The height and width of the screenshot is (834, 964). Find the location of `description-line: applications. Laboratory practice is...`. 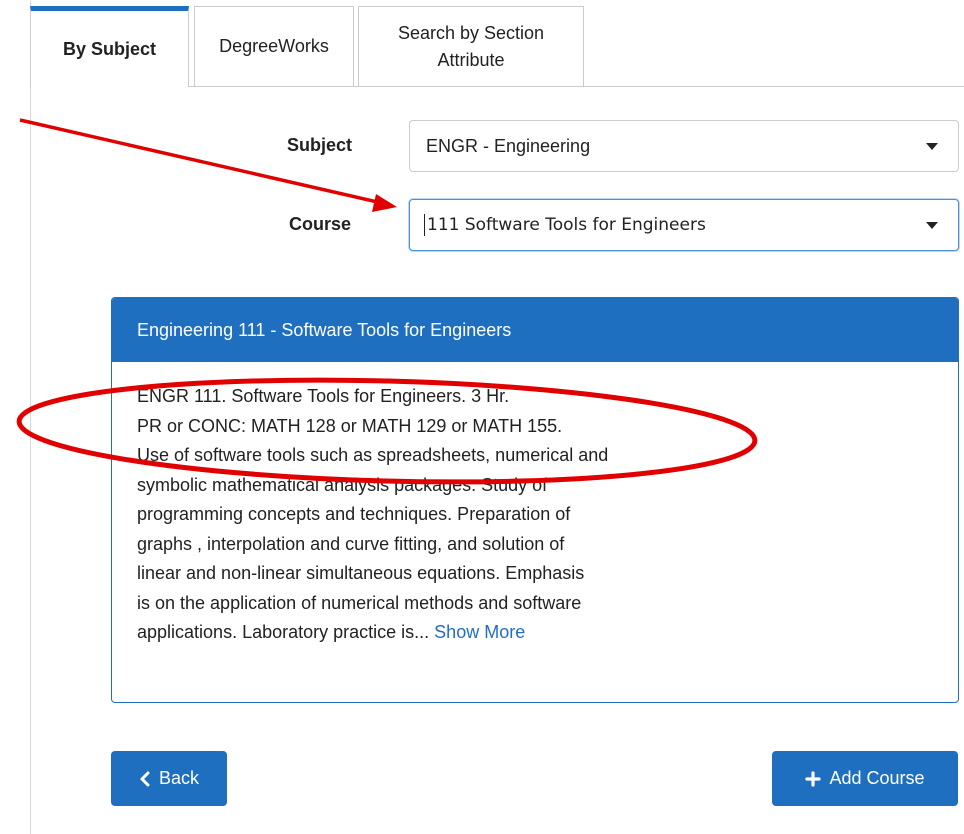

description-line: applications. Laboratory practice is... is located at coordinates (283, 632).